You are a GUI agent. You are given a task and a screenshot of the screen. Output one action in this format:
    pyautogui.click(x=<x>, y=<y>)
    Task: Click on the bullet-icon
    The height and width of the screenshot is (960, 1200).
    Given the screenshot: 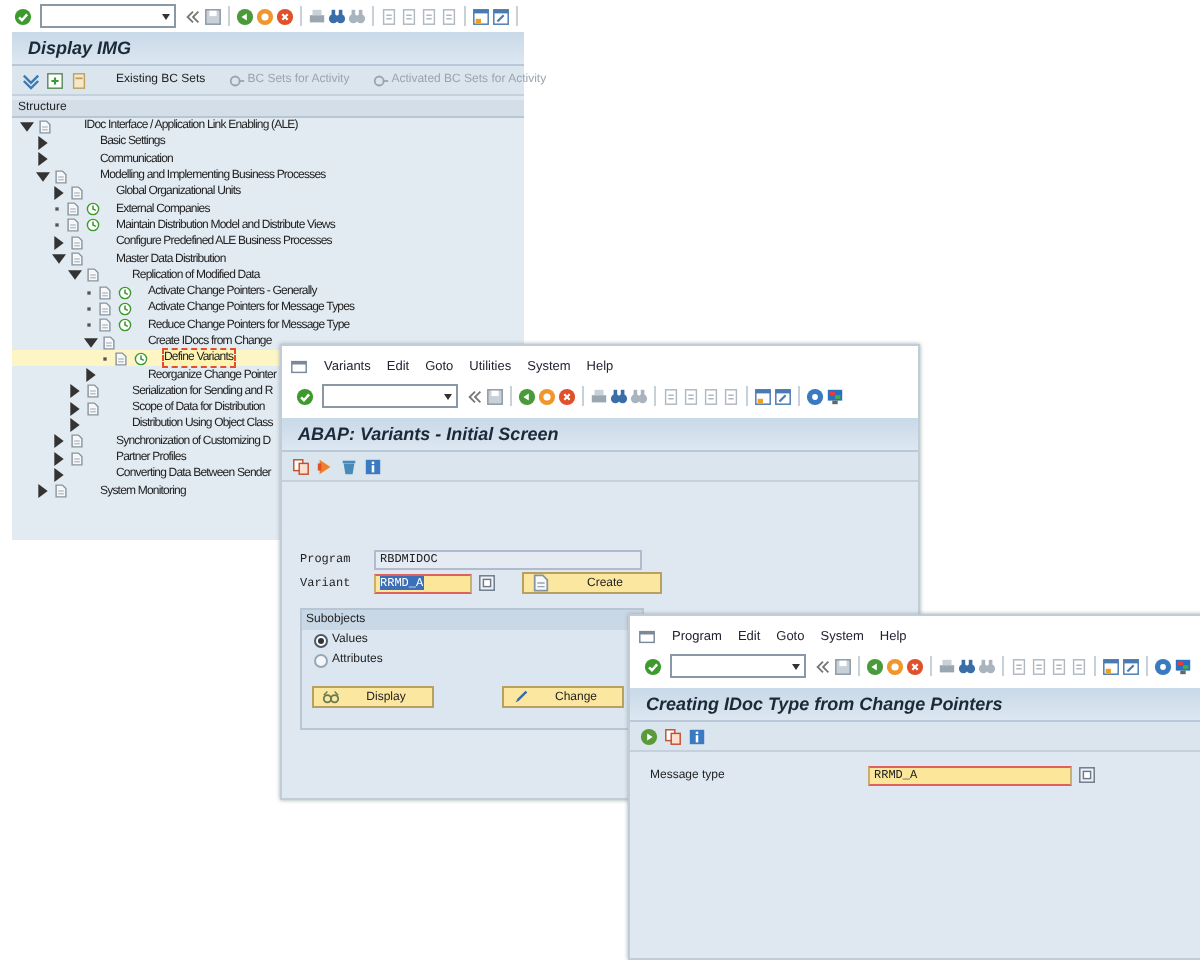 What is the action you would take?
    pyautogui.click(x=105, y=358)
    